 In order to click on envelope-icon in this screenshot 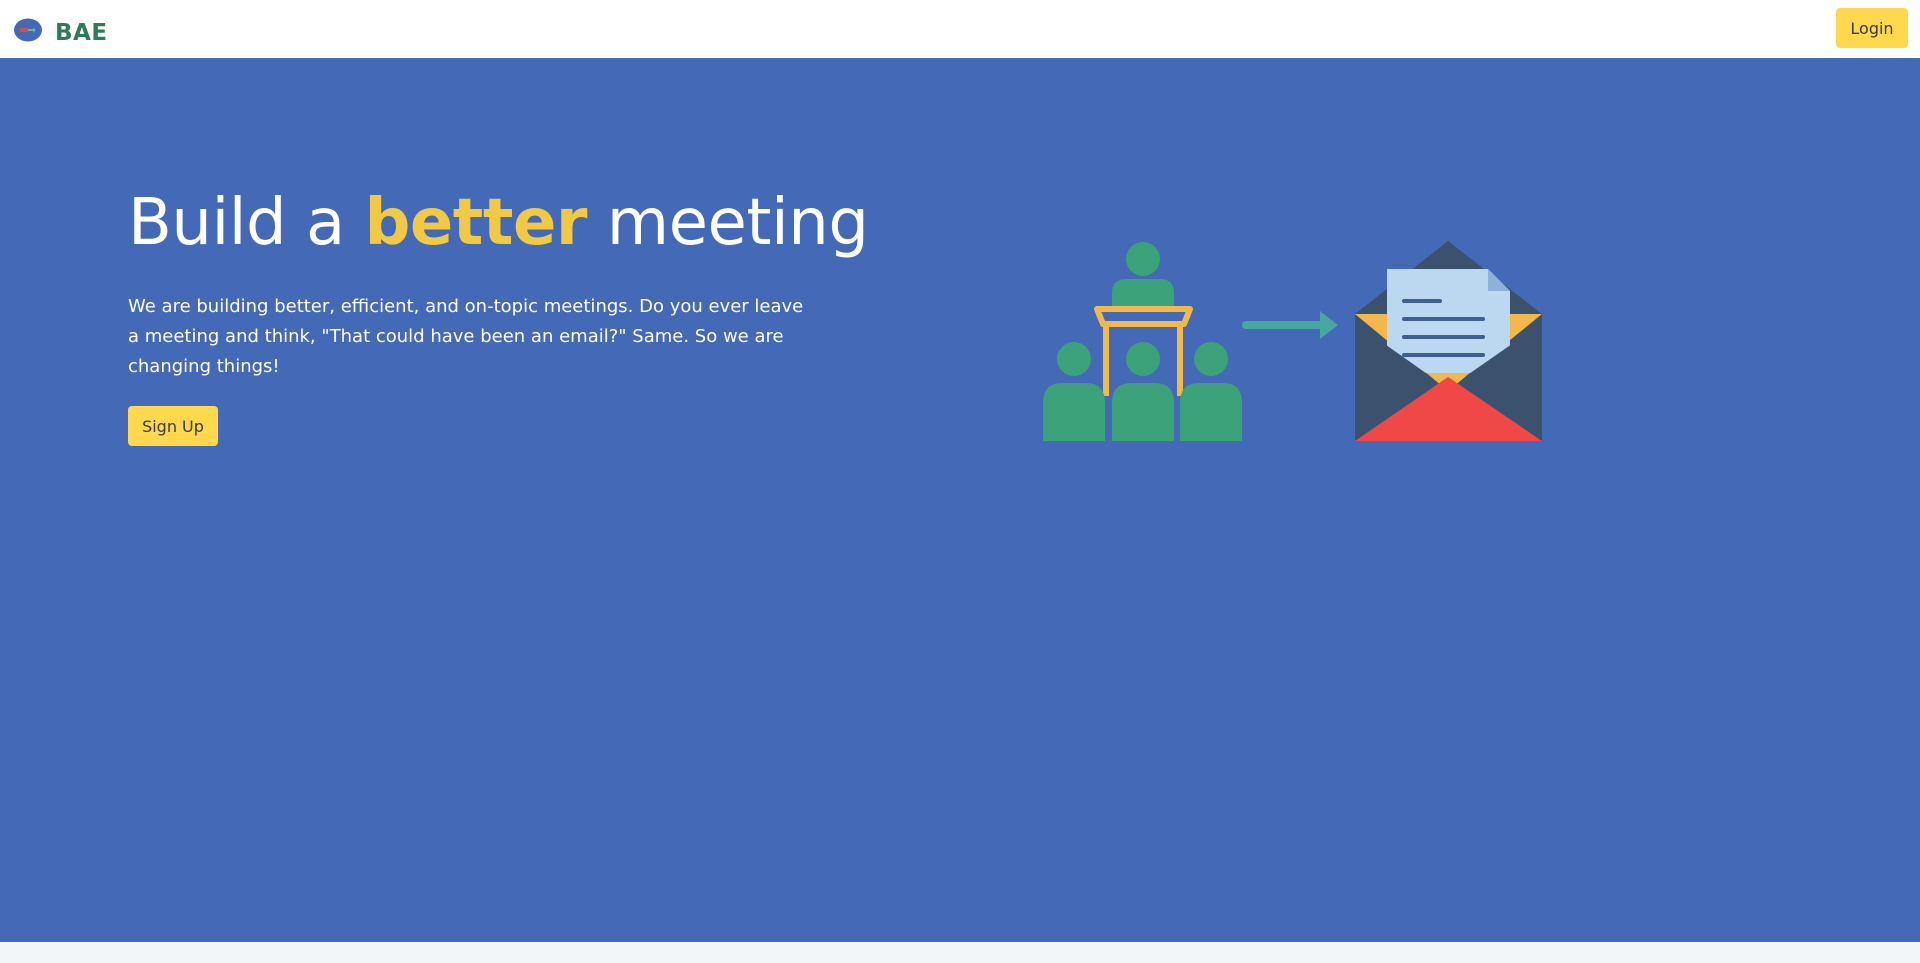, I will do `click(1448, 341)`.